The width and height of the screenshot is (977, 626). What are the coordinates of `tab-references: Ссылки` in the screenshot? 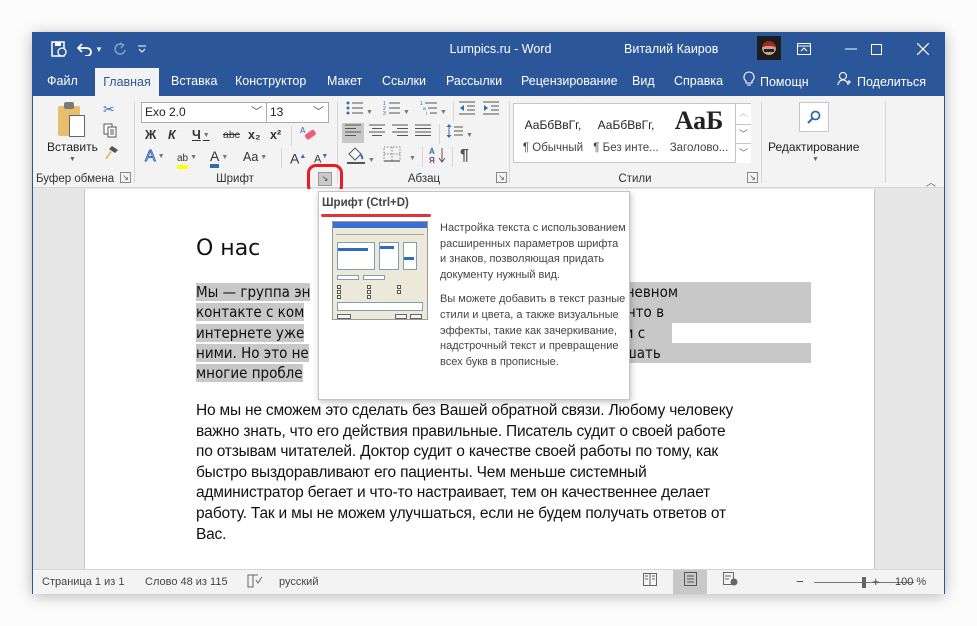 It's located at (404, 81).